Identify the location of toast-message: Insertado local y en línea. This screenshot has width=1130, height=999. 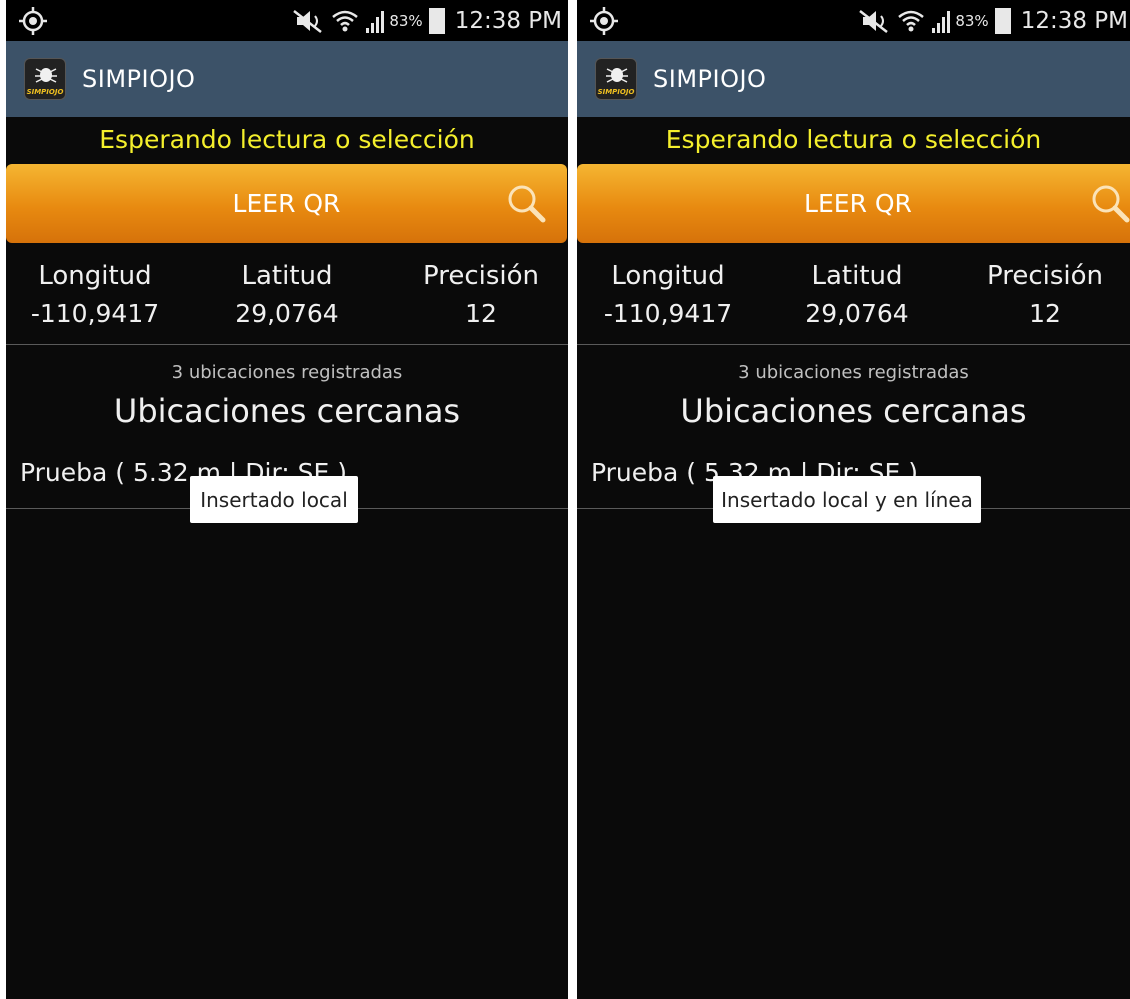
(847, 499).